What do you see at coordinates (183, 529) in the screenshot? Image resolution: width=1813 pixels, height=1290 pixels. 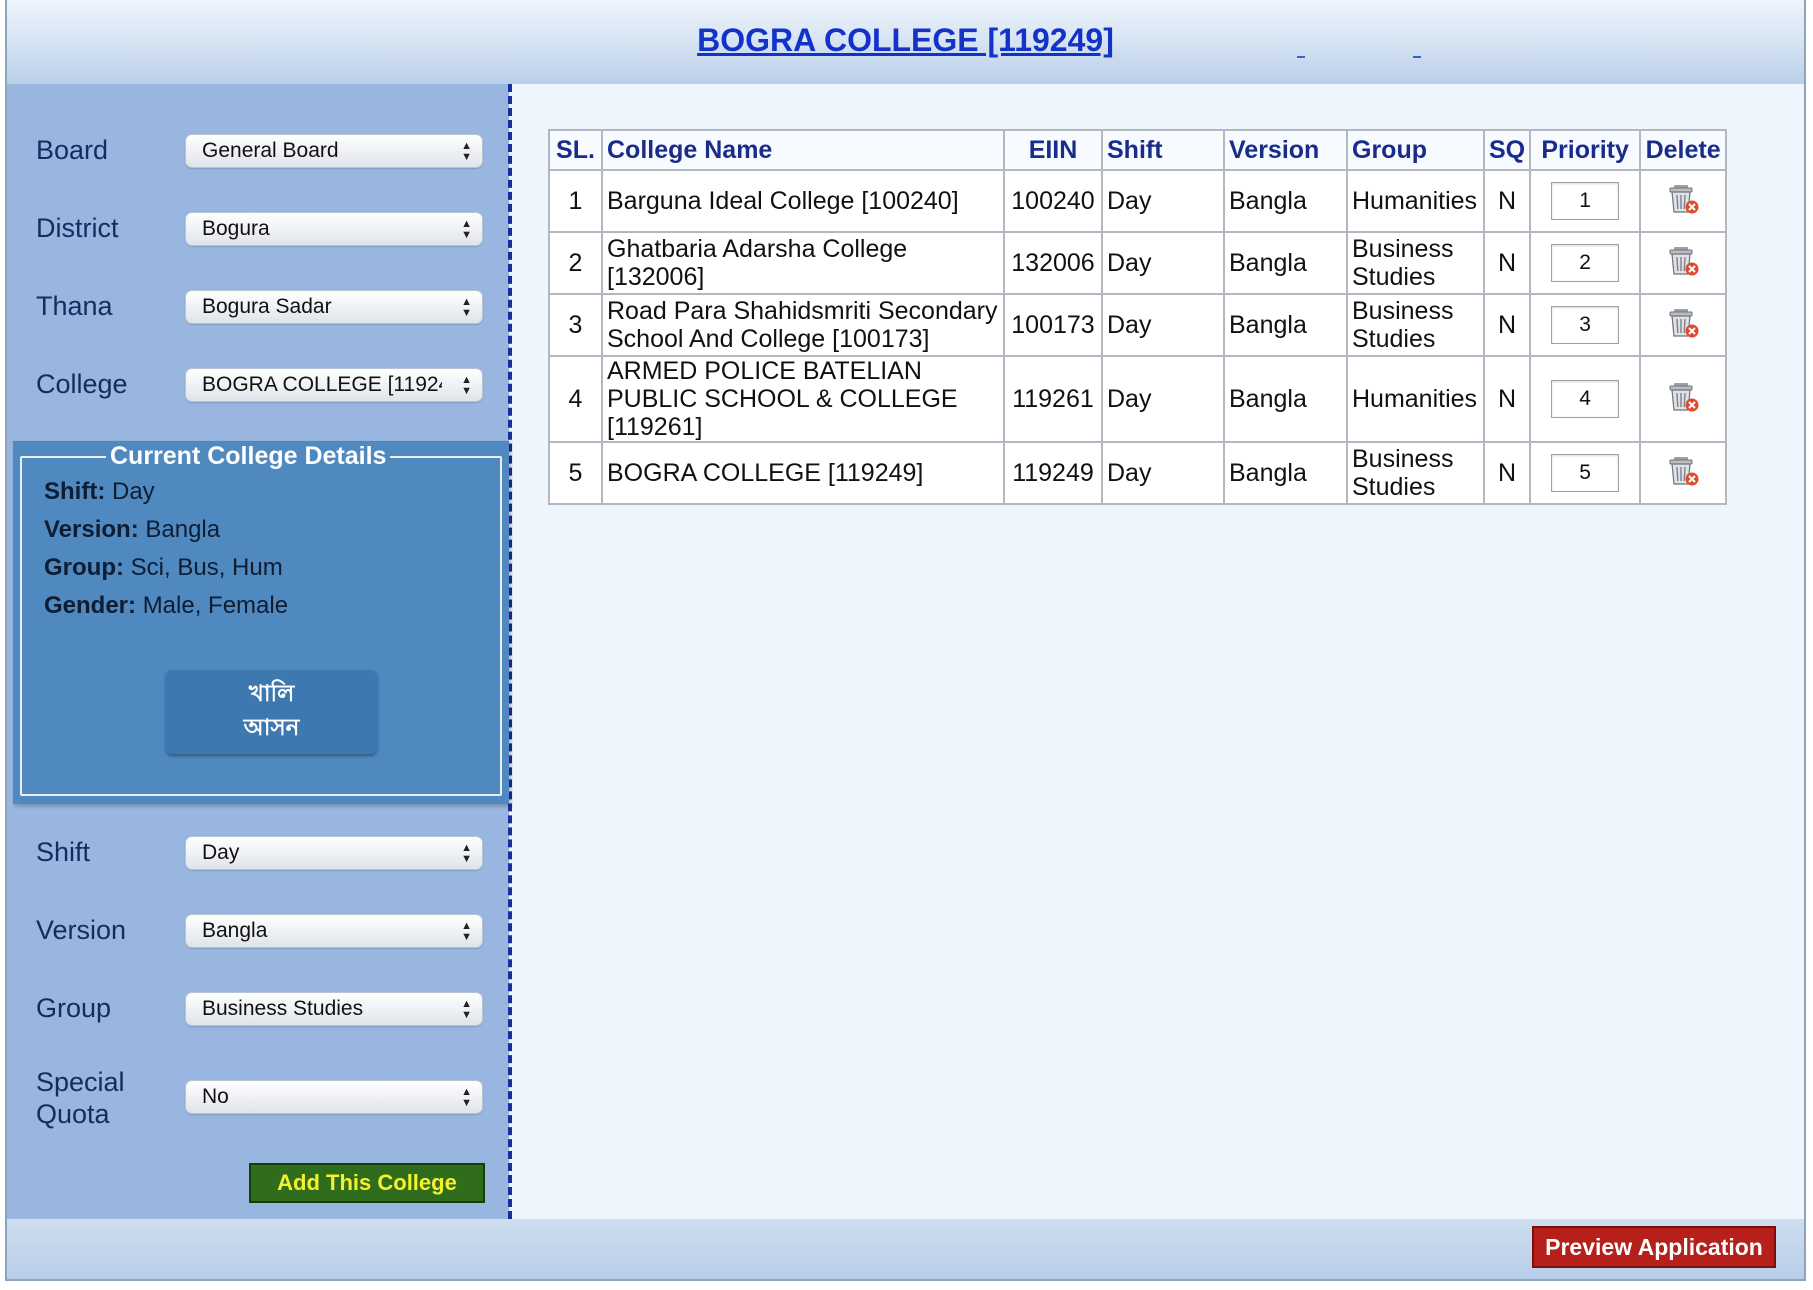 I see `detail-version-value: Bangla` at bounding box center [183, 529].